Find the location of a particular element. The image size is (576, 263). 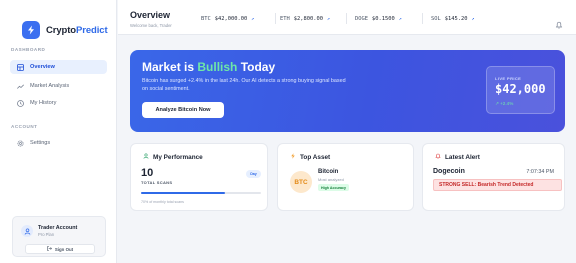

coin-name: Bitcoin is located at coordinates (328, 172).